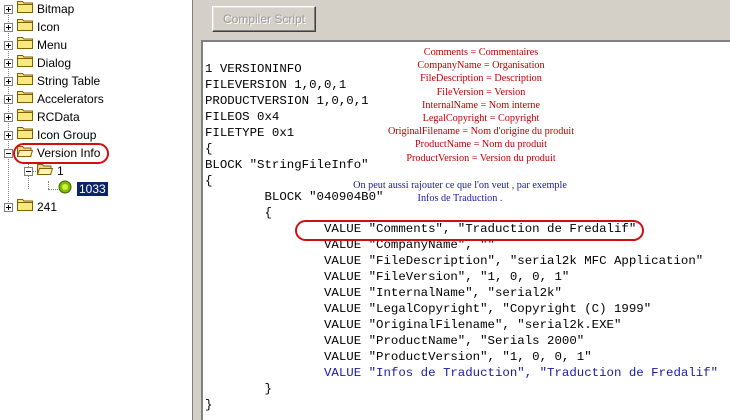  Describe the element at coordinates (481, 79) in the screenshot. I see `translation-note: FileDescription = Description` at that location.